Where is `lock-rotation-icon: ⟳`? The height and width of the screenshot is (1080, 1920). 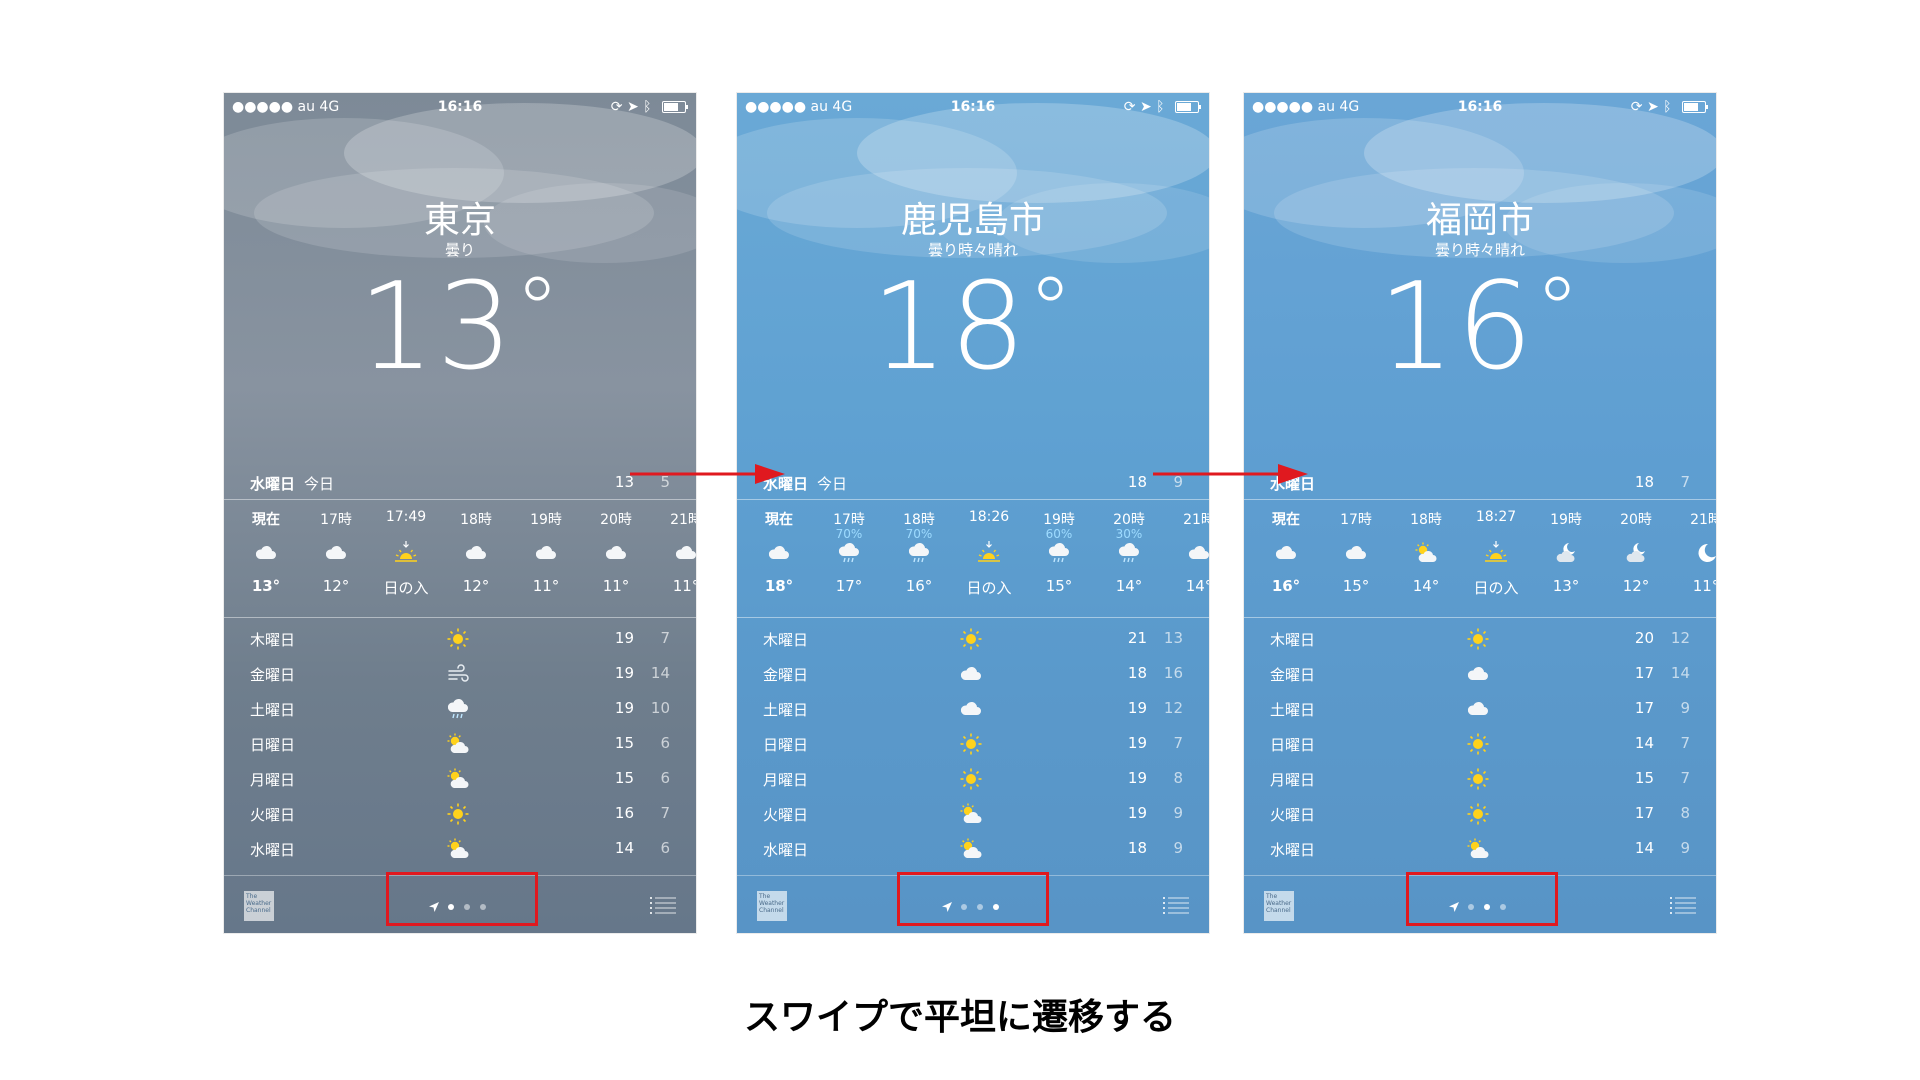
lock-rotation-icon: ⟳ is located at coordinates (616, 107).